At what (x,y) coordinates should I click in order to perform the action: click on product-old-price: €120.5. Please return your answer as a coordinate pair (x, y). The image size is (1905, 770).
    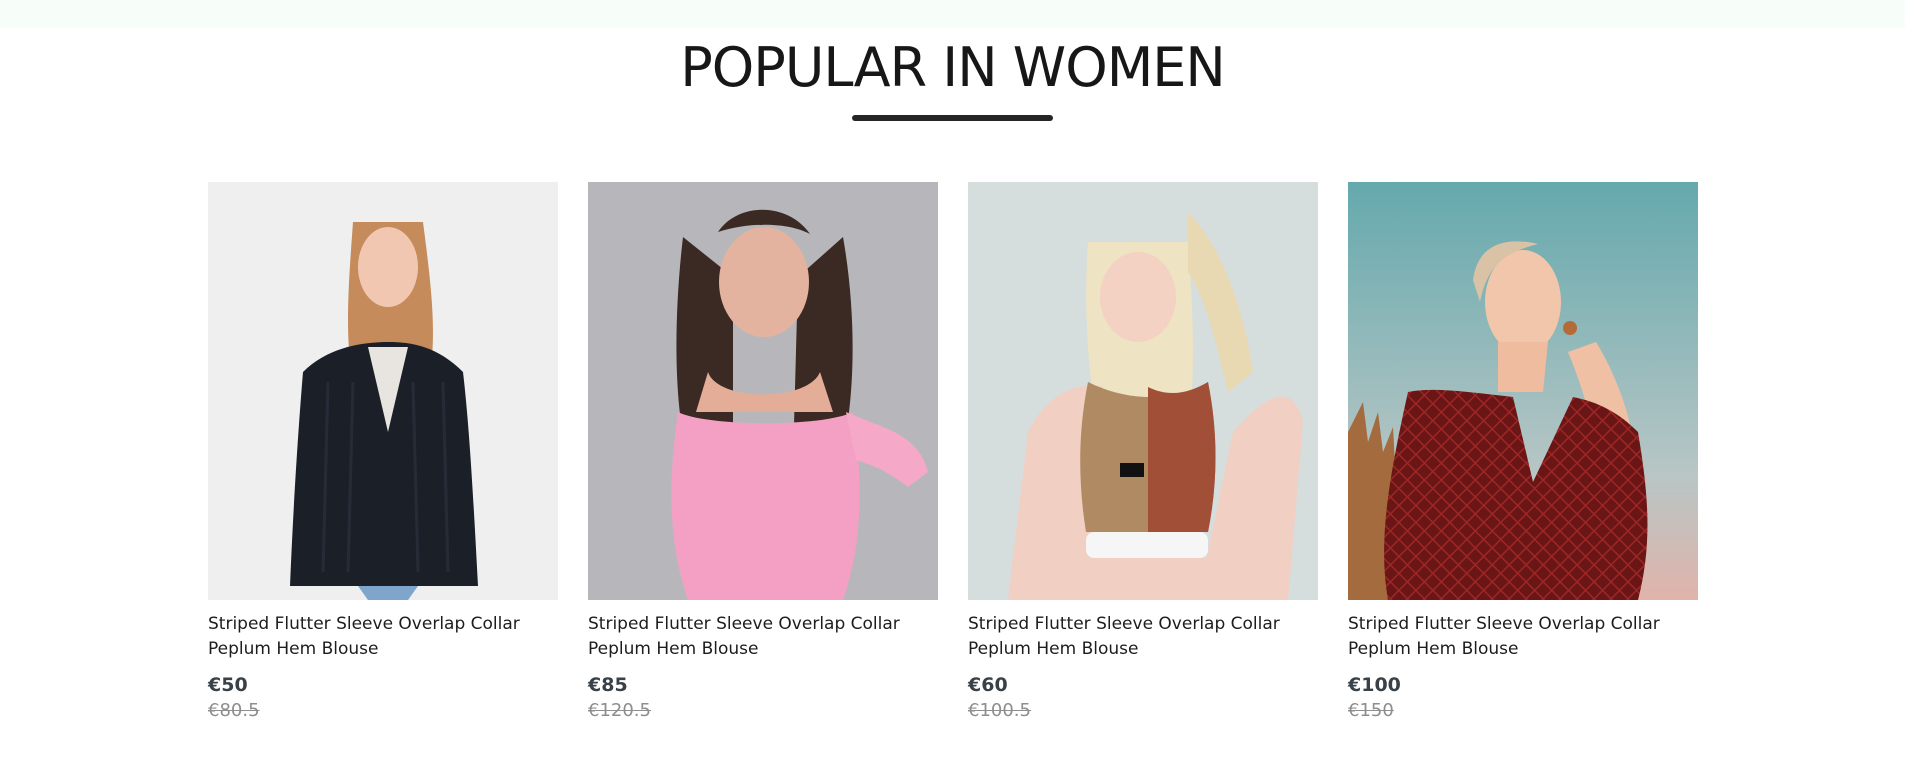
    Looking at the image, I should click on (619, 710).